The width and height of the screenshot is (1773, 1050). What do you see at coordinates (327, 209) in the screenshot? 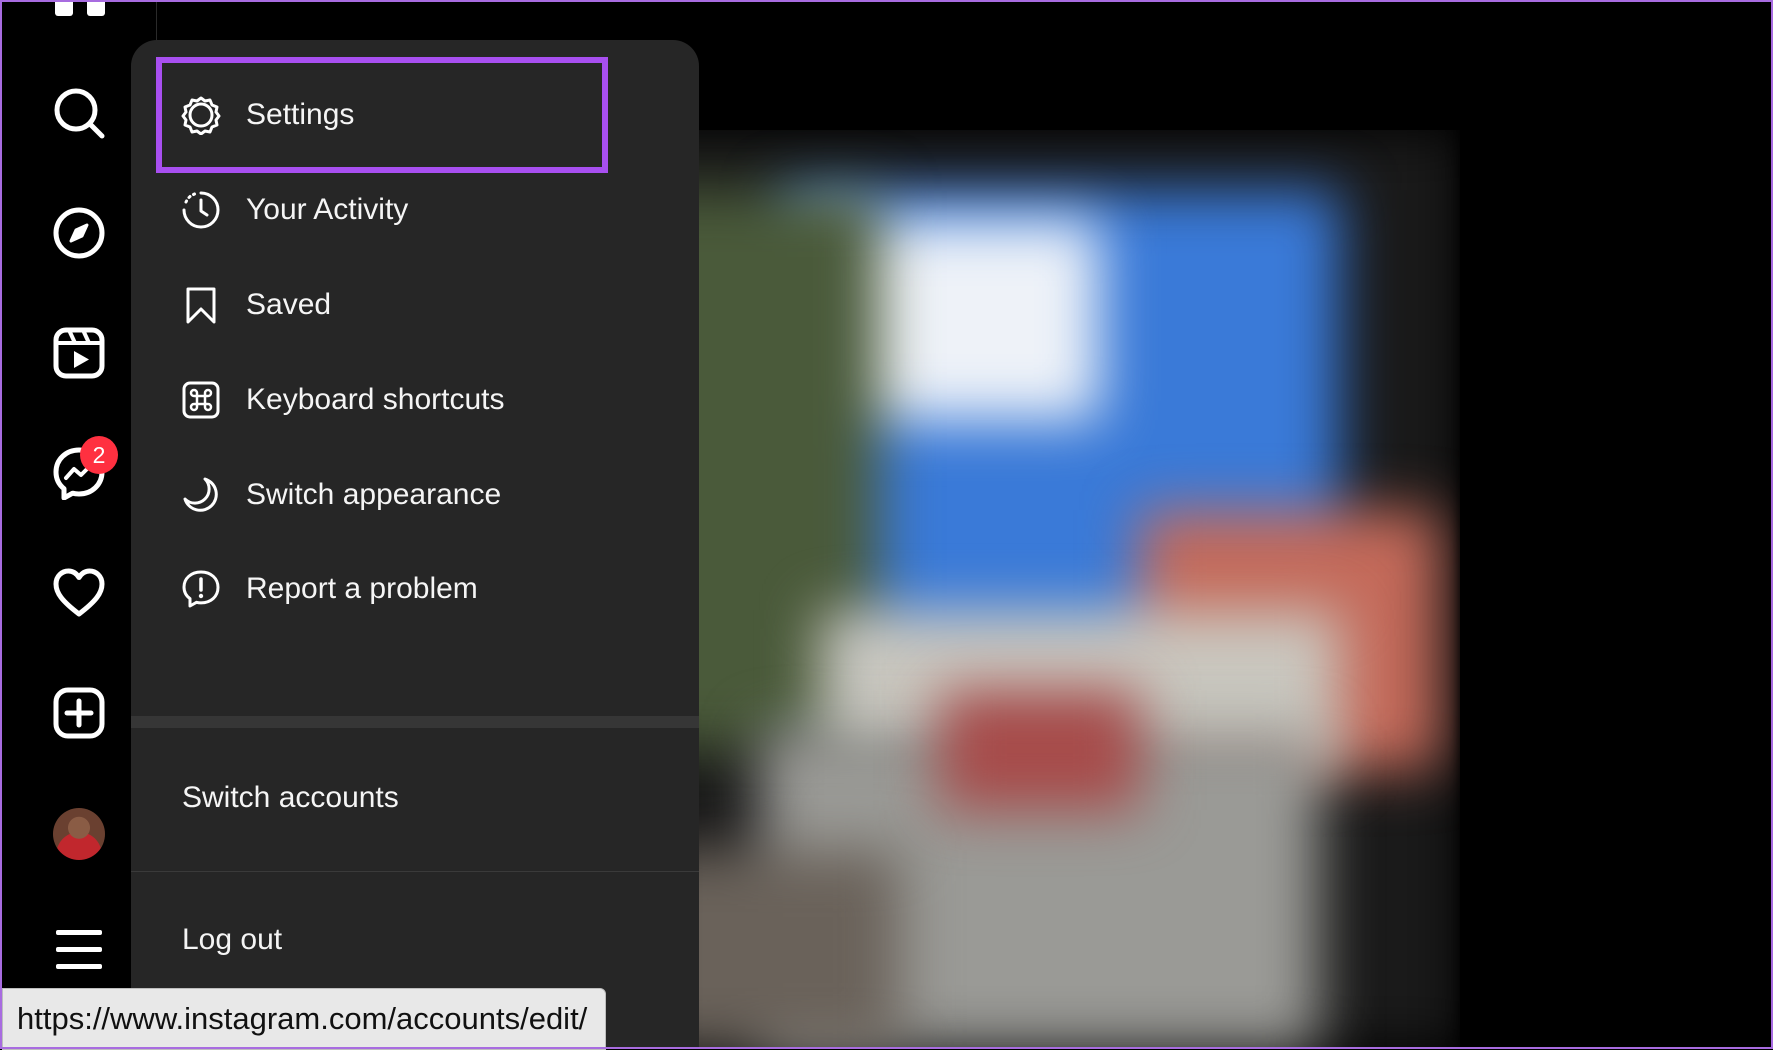
I see `menu-item-label: Your Activity` at bounding box center [327, 209].